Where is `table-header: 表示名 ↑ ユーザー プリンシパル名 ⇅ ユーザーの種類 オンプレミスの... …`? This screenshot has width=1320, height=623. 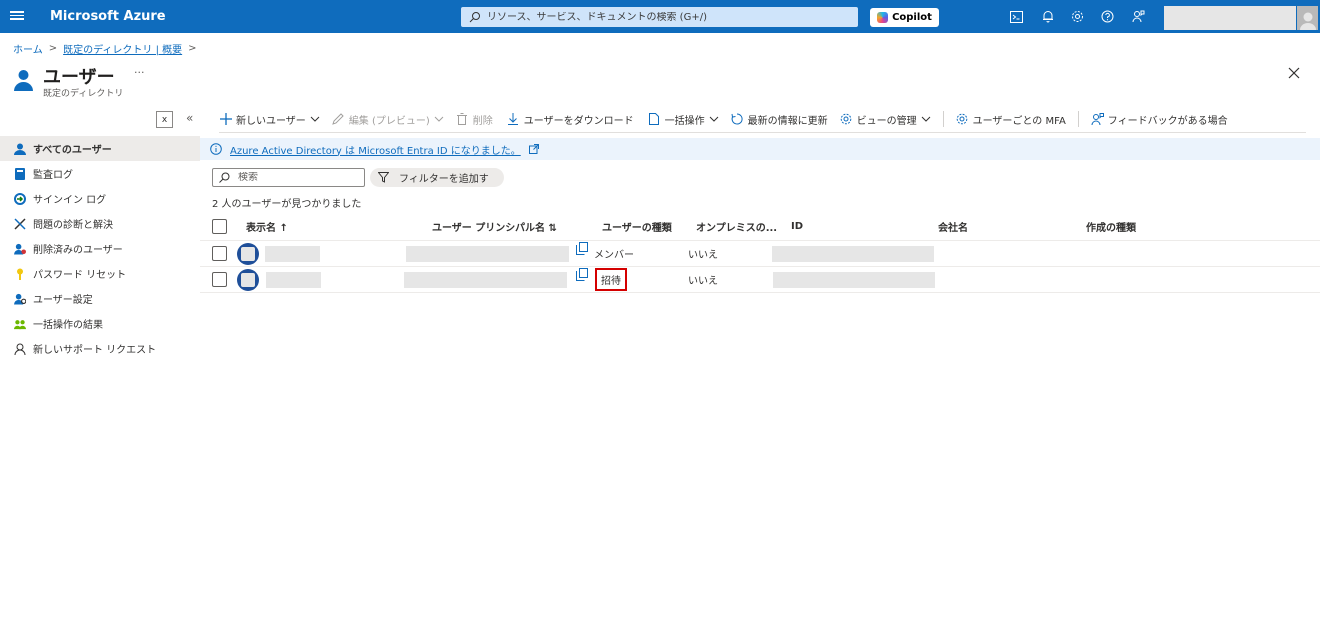
table-header: 表示名 ↑ ユーザー プリンシパル名 ⇅ ユーザーの種類 オンプレミスの... … is located at coordinates (760, 226).